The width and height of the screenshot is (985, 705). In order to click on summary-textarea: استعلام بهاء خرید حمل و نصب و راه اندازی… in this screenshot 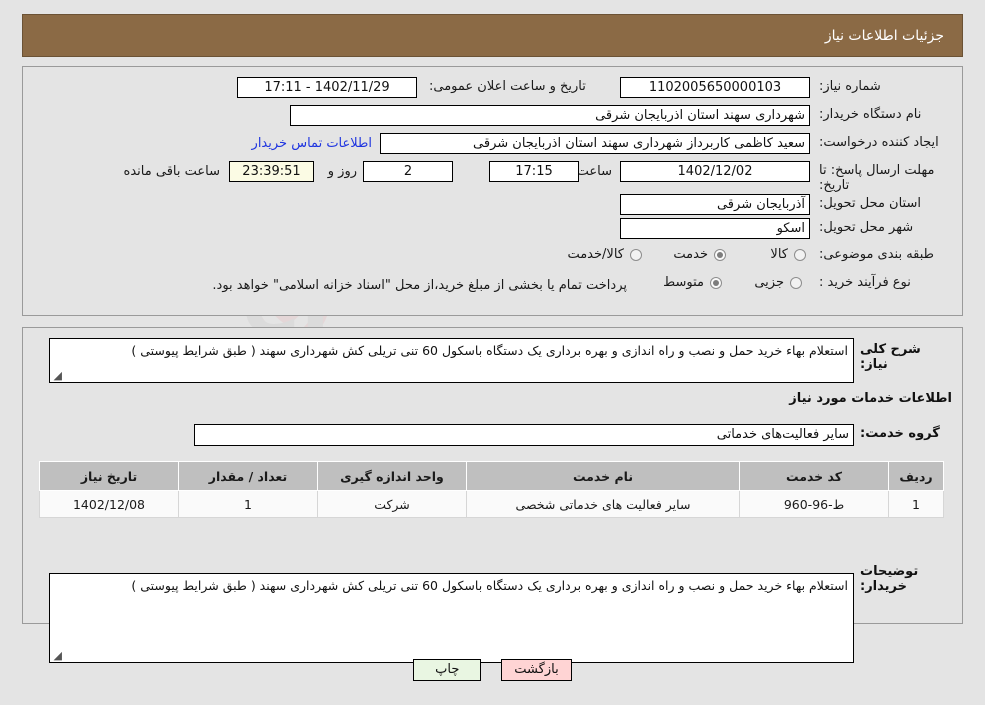, I will do `click(451, 360)`.